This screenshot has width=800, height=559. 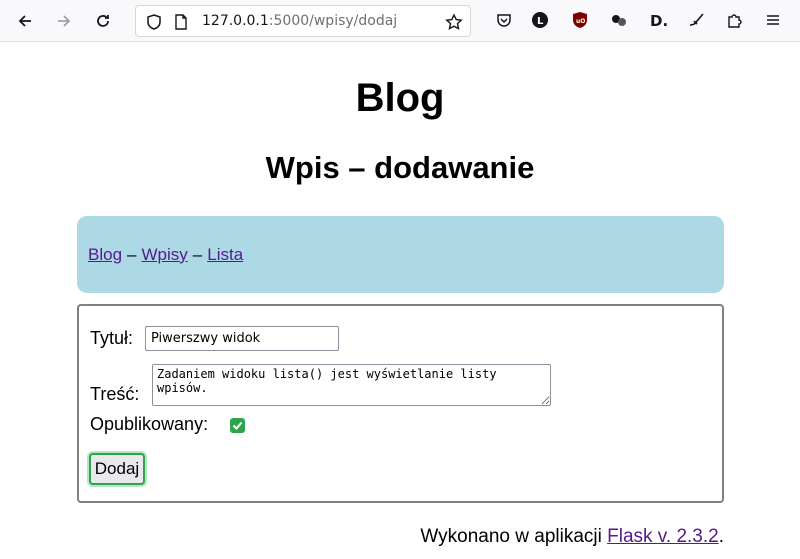 I want to click on checkmark-icon, so click(x=237, y=425).